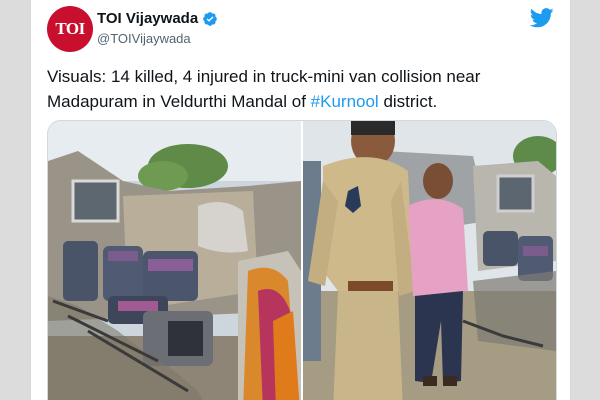  What do you see at coordinates (144, 38) in the screenshot?
I see `user-handle: @TOIVijaywada` at bounding box center [144, 38].